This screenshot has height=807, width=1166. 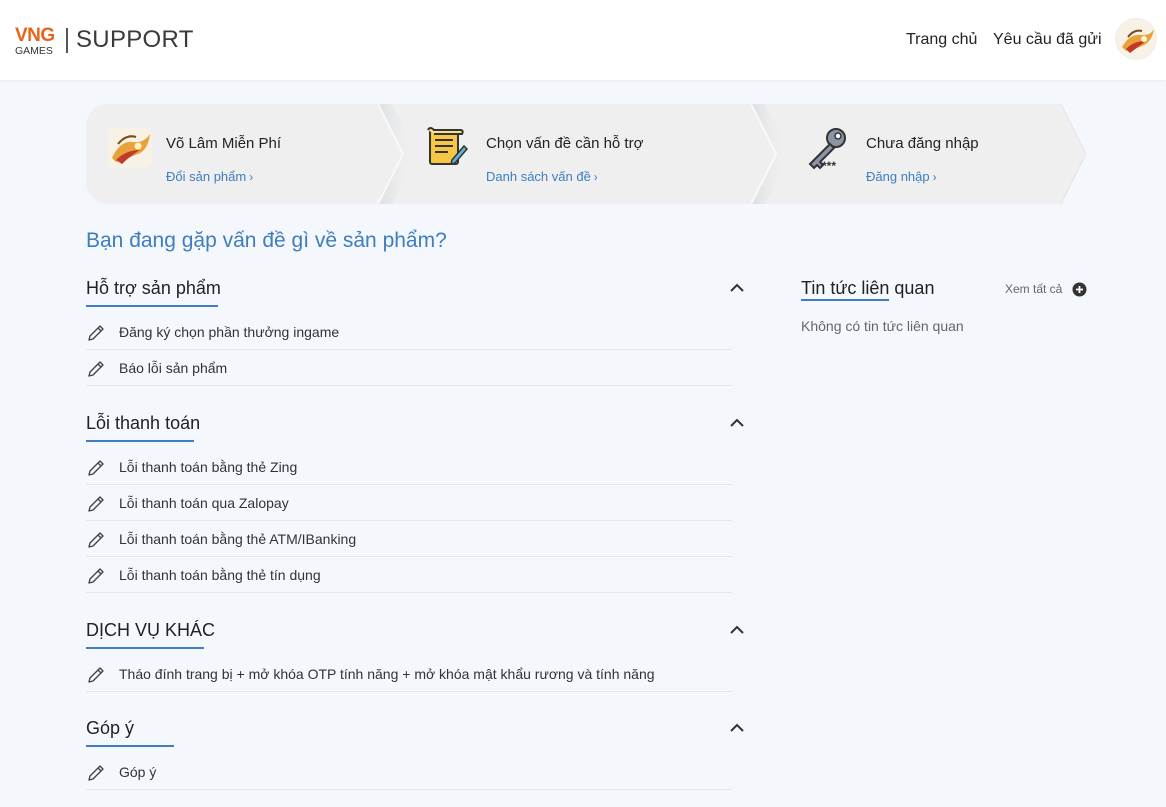 I want to click on svg-text: VNG, so click(x=35, y=35).